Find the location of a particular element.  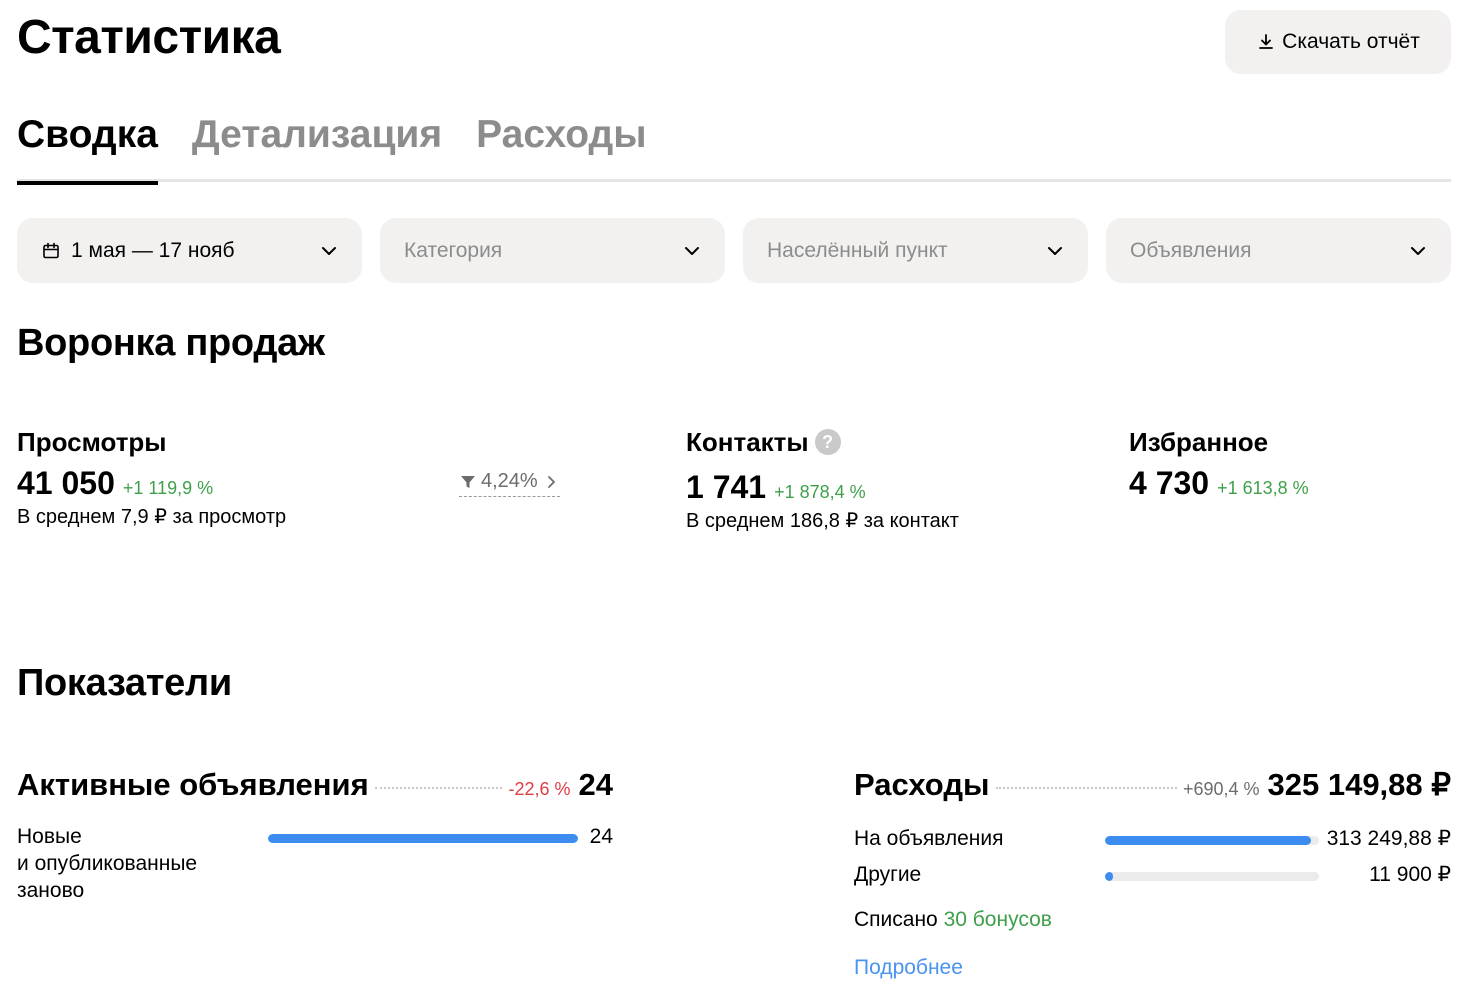

city-placeholder: Населённый пункт is located at coordinates (857, 250).